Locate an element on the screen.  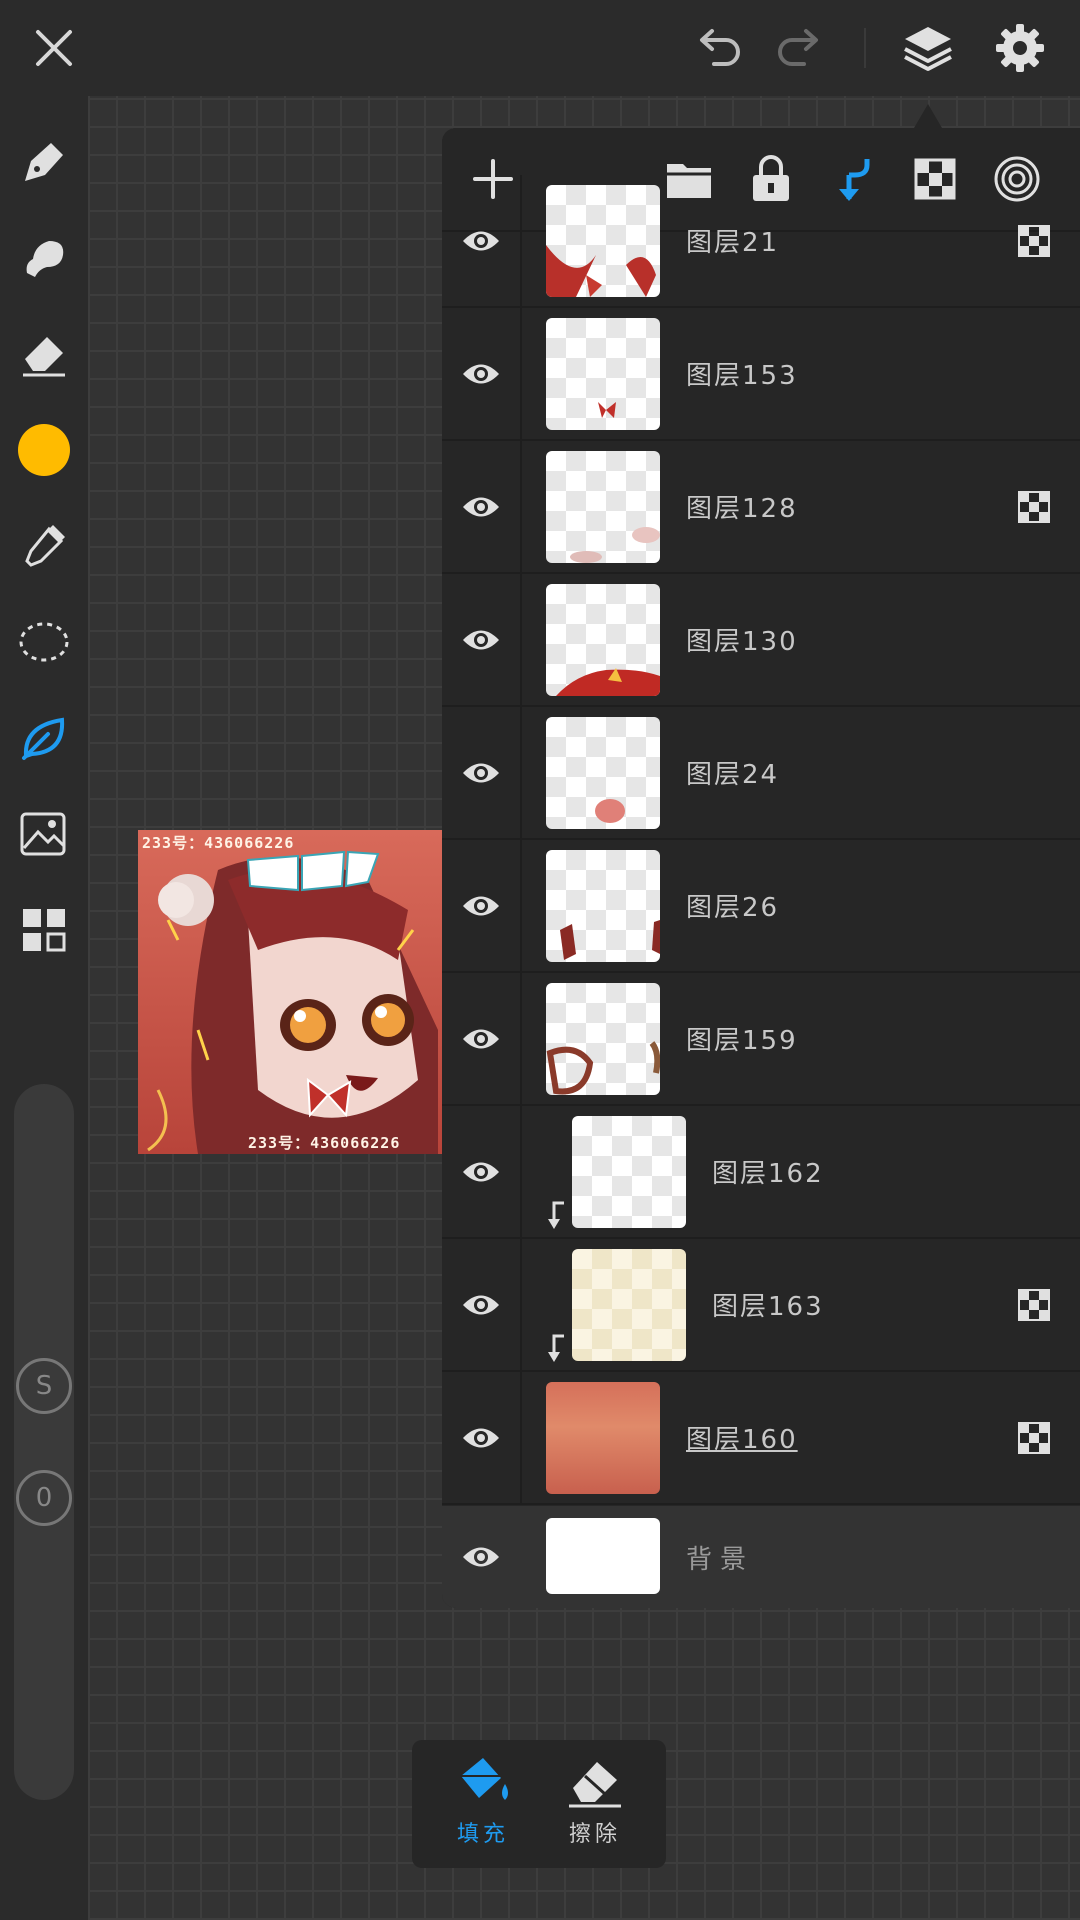
layer-row: 图层24 is located at coordinates (761, 773).